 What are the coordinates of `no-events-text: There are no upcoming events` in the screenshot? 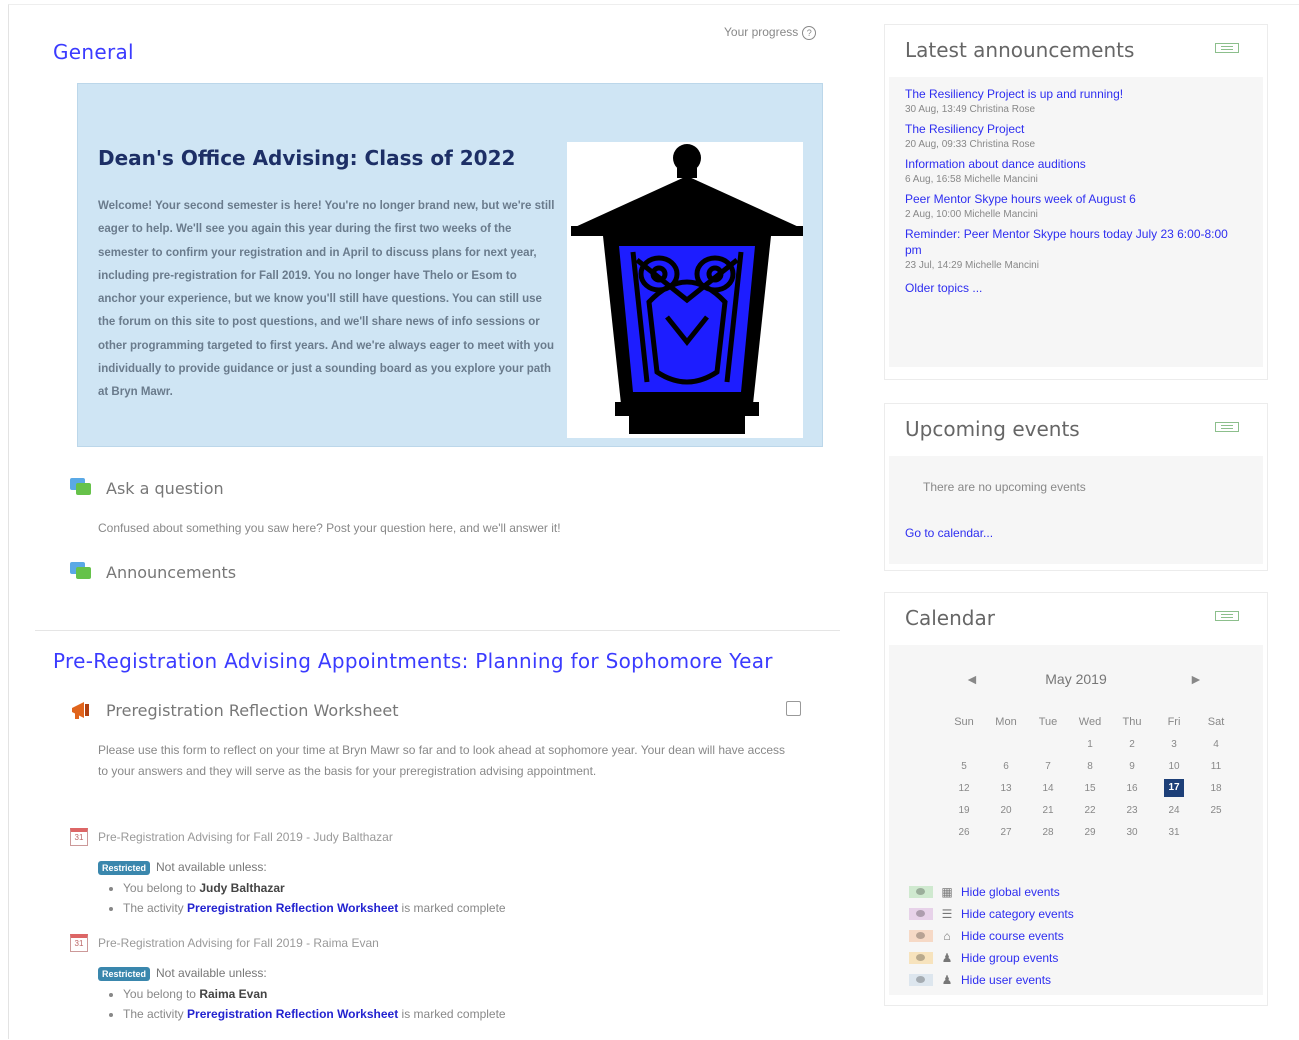 It's located at (1004, 487).